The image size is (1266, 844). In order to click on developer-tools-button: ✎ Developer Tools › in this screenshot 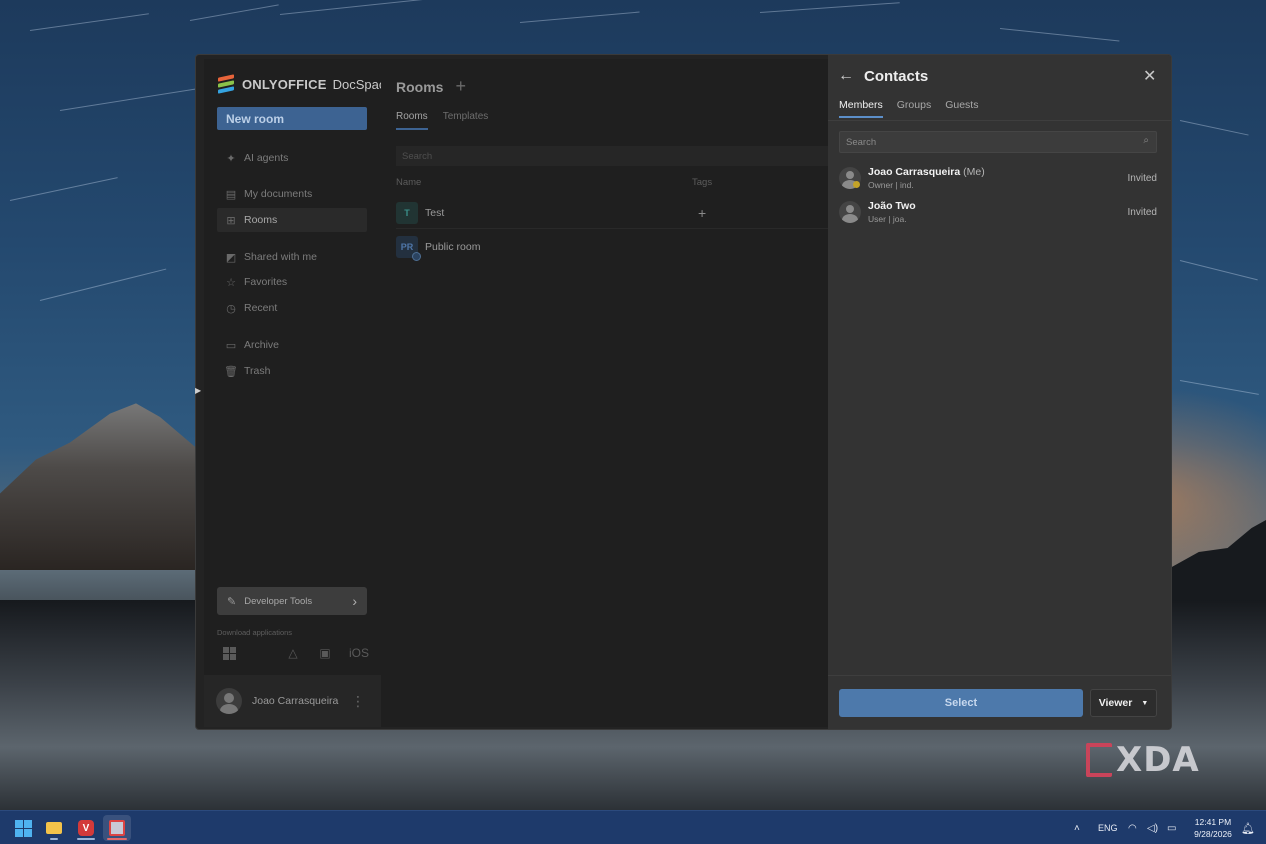, I will do `click(292, 601)`.